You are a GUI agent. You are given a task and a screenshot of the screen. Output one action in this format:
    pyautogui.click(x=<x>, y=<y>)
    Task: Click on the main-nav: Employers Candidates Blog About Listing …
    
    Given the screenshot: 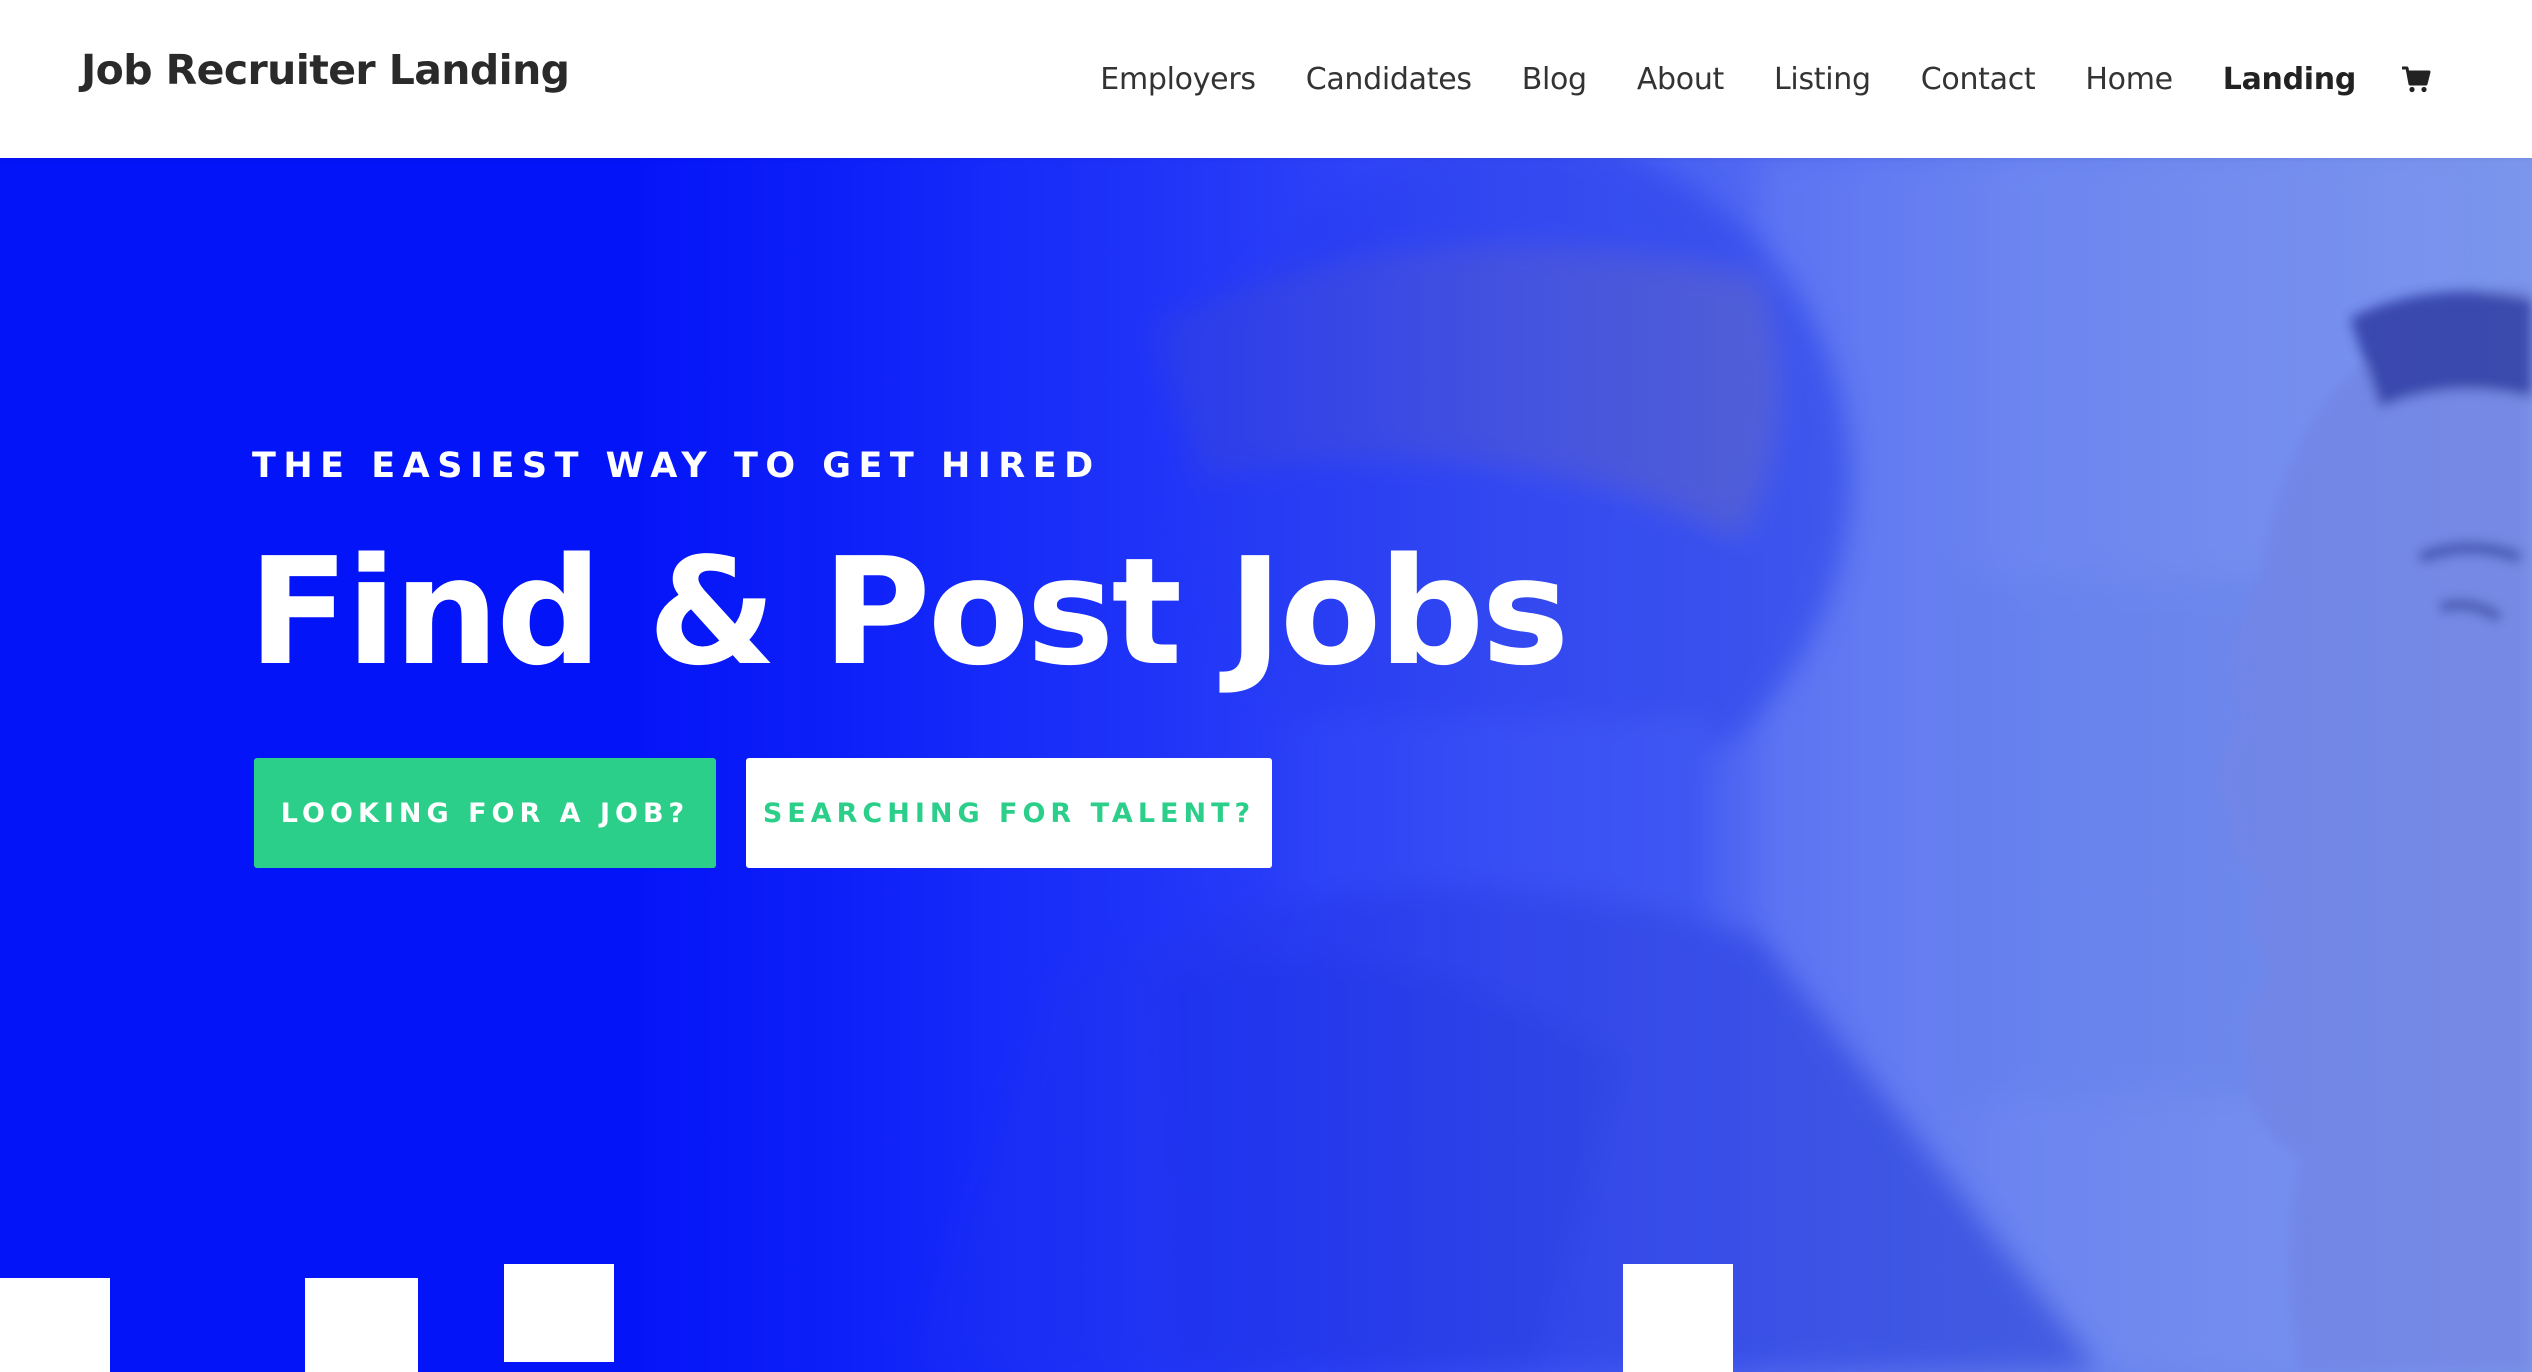 What is the action you would take?
    pyautogui.click(x=1741, y=79)
    